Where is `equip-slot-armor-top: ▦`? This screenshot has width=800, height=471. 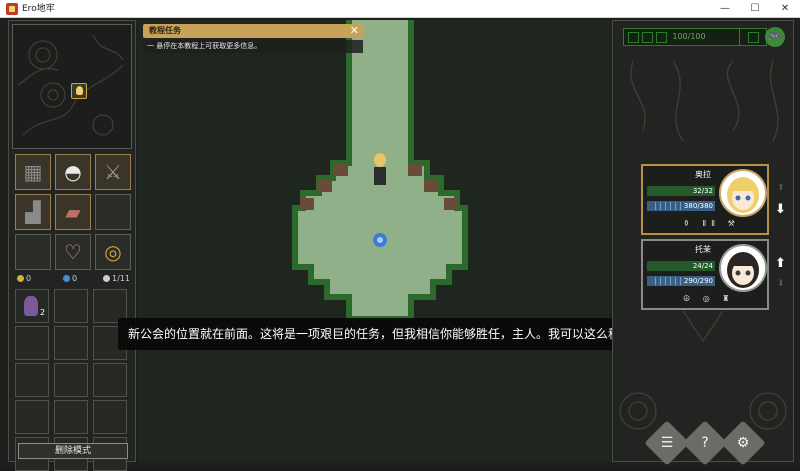
equip-slot-armor-top: ▦ is located at coordinates (33, 172).